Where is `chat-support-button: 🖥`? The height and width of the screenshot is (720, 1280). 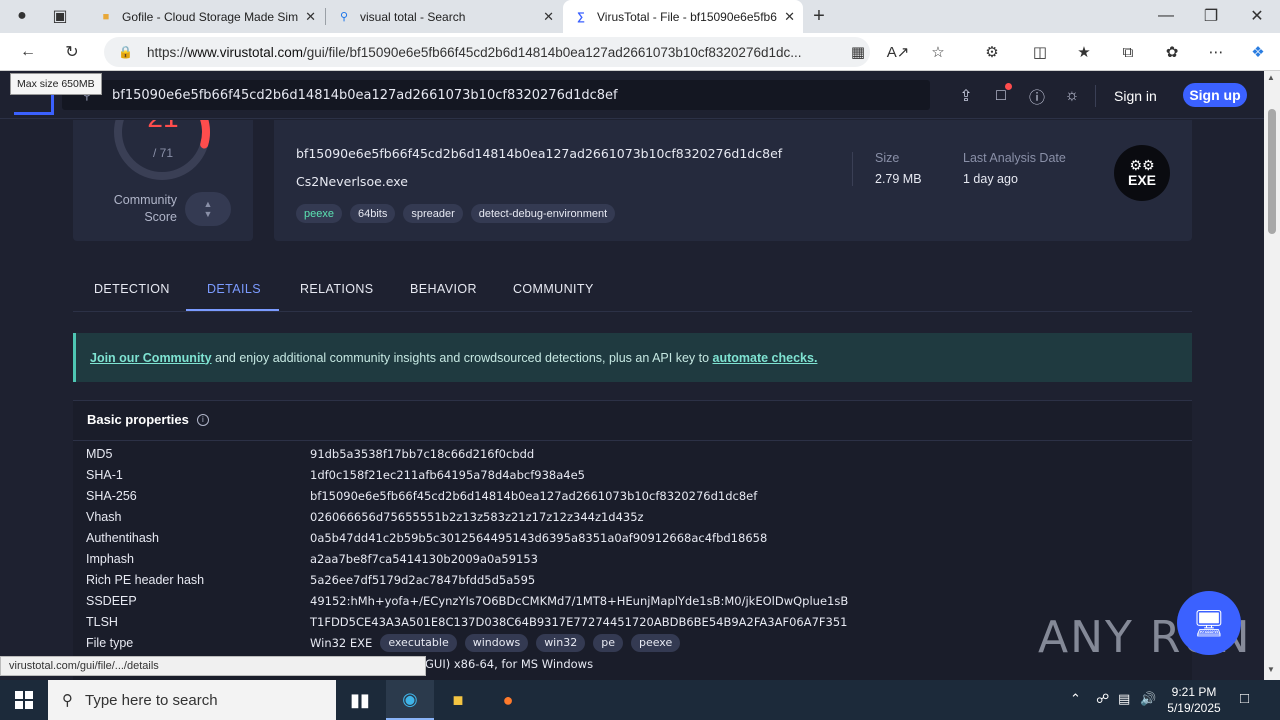
chat-support-button: 🖥 is located at coordinates (1209, 623).